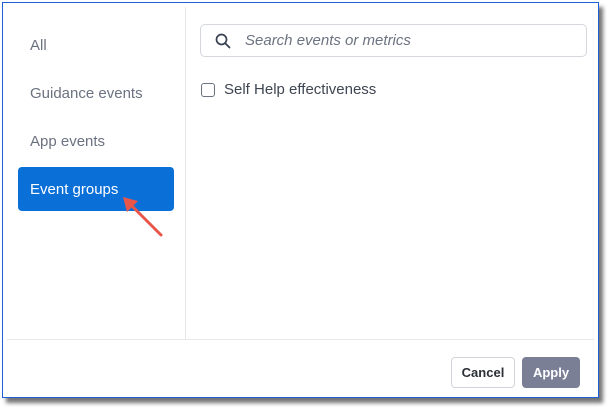 This screenshot has width=609, height=410. What do you see at coordinates (38, 45) in the screenshot?
I see `sidebar-item-label: All` at bounding box center [38, 45].